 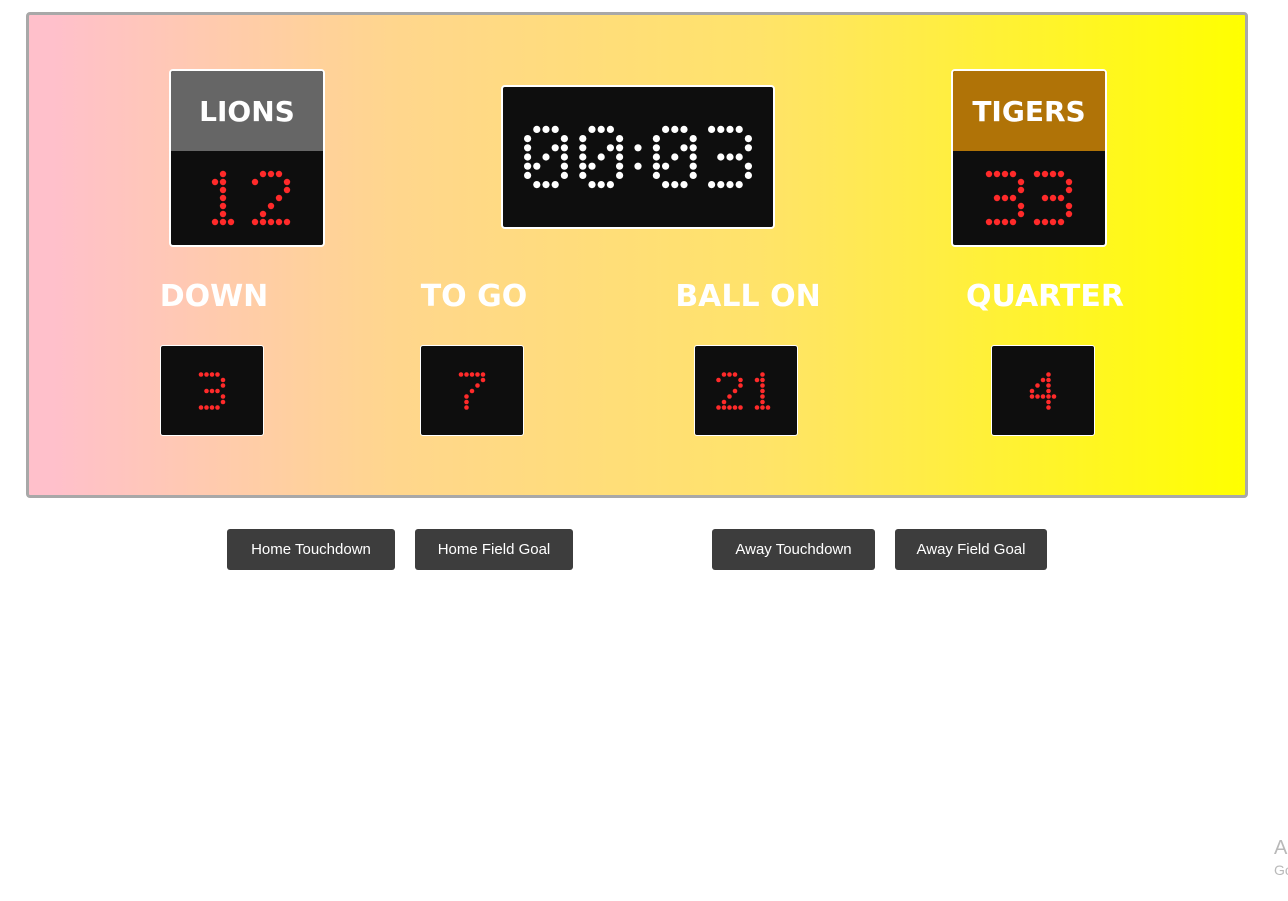 What do you see at coordinates (971, 549) in the screenshot?
I see `away-field-goal-button: Away Field Goal` at bounding box center [971, 549].